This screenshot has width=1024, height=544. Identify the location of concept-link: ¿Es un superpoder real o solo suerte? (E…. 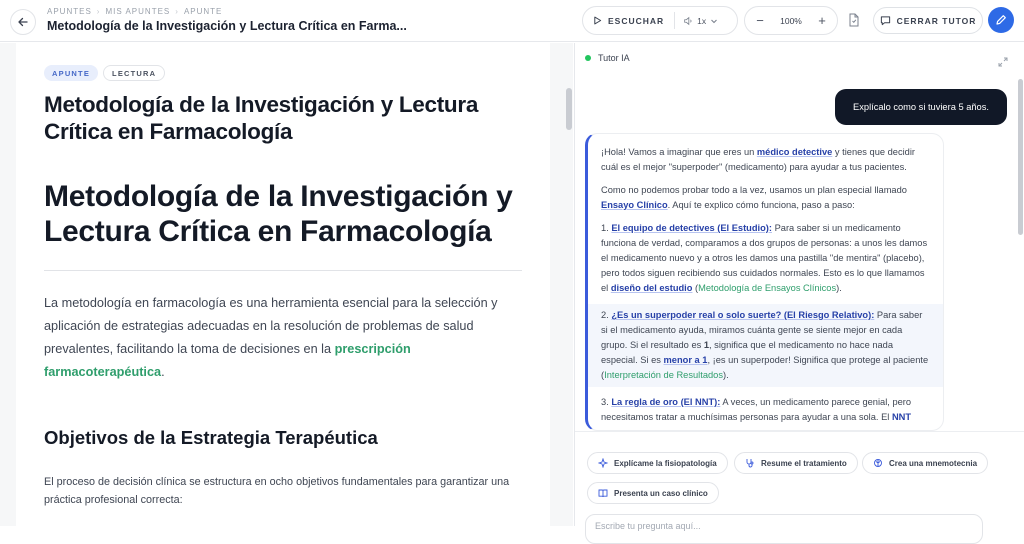
(742, 315).